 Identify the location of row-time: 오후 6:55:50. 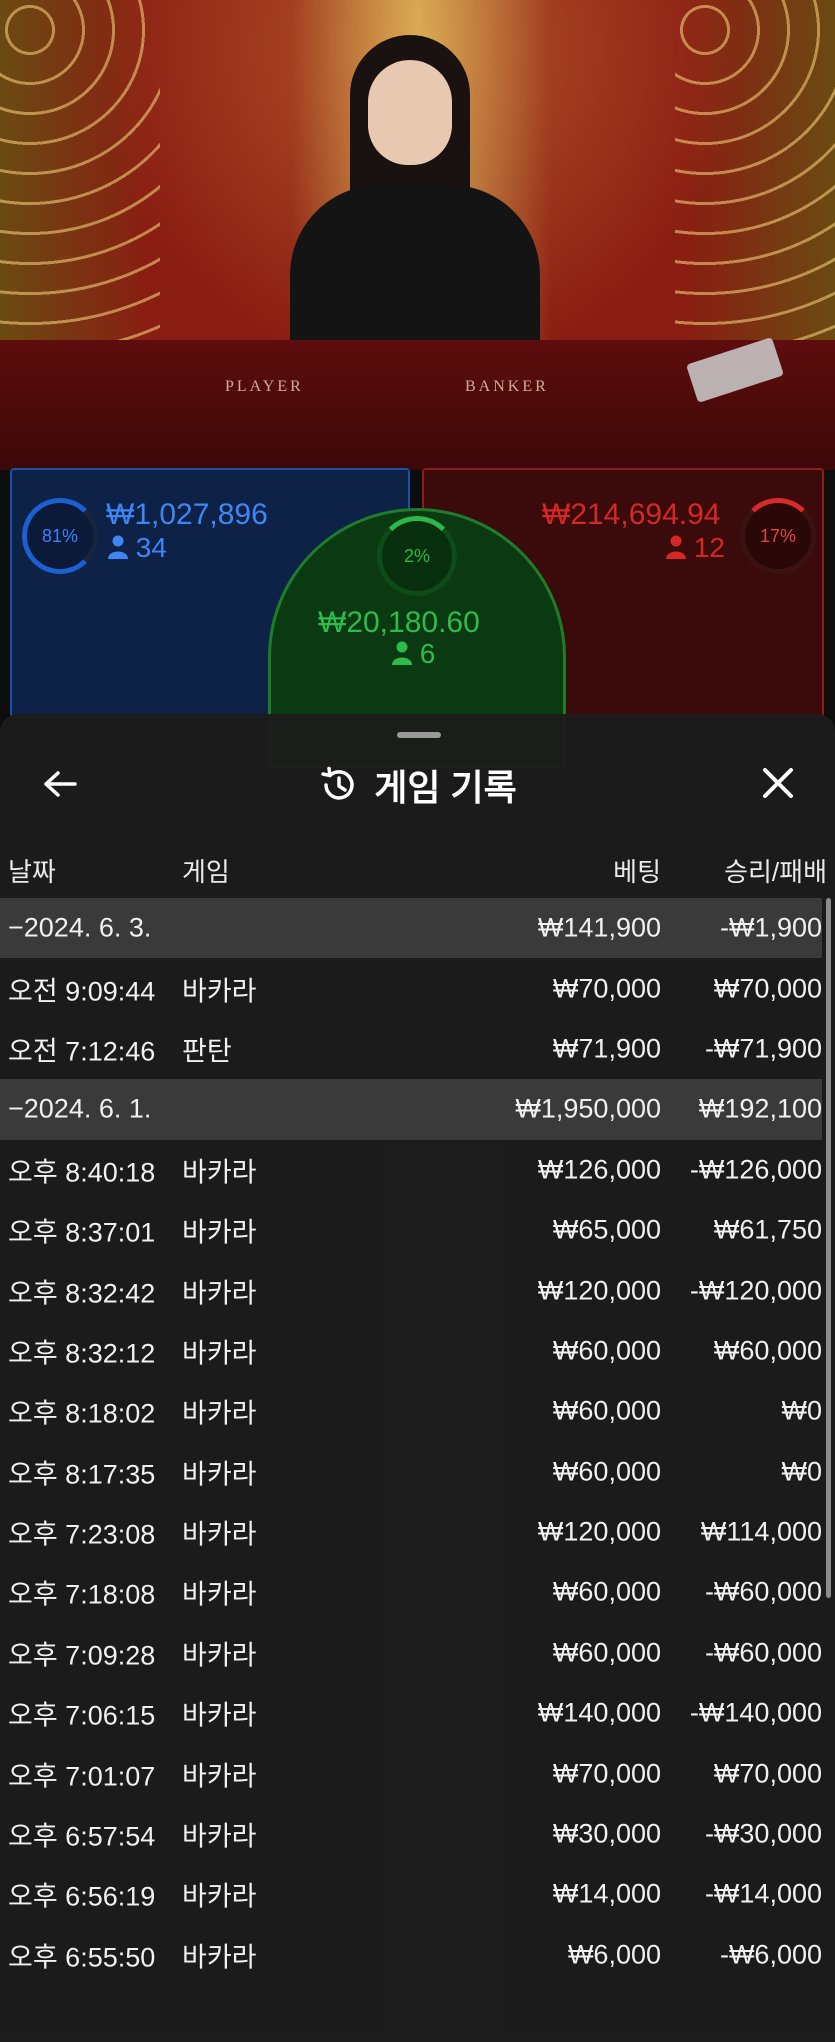
(82, 1957).